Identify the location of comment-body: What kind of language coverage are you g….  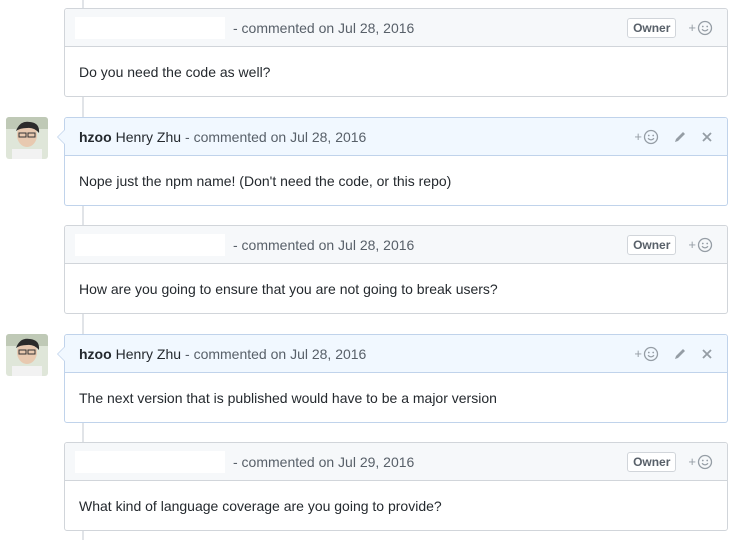
(260, 505).